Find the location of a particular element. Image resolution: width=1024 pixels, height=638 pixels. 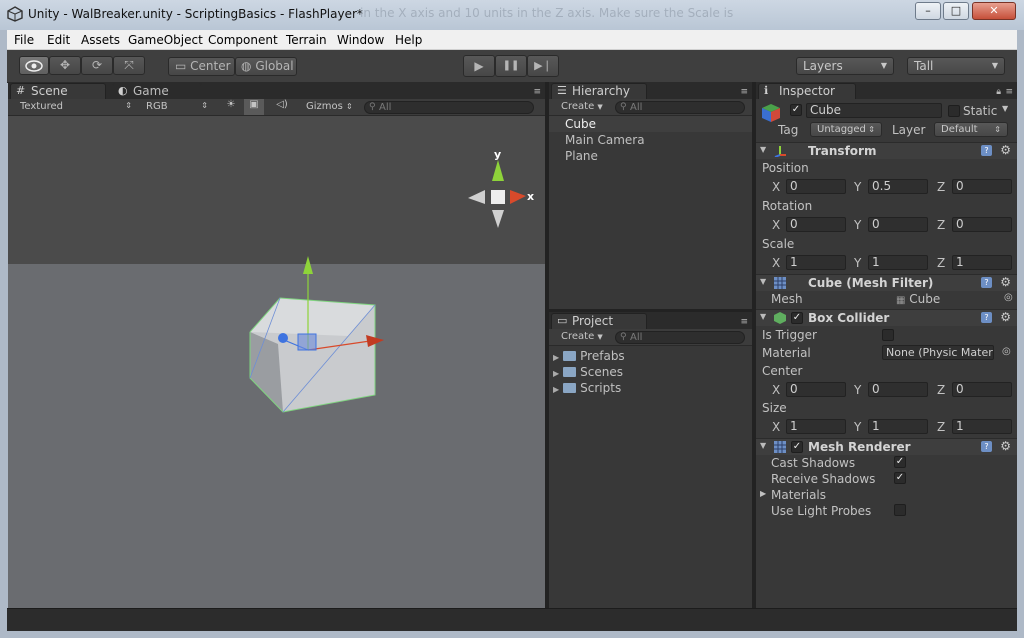

hierarchy-item-plane: Plane is located at coordinates (581, 156).